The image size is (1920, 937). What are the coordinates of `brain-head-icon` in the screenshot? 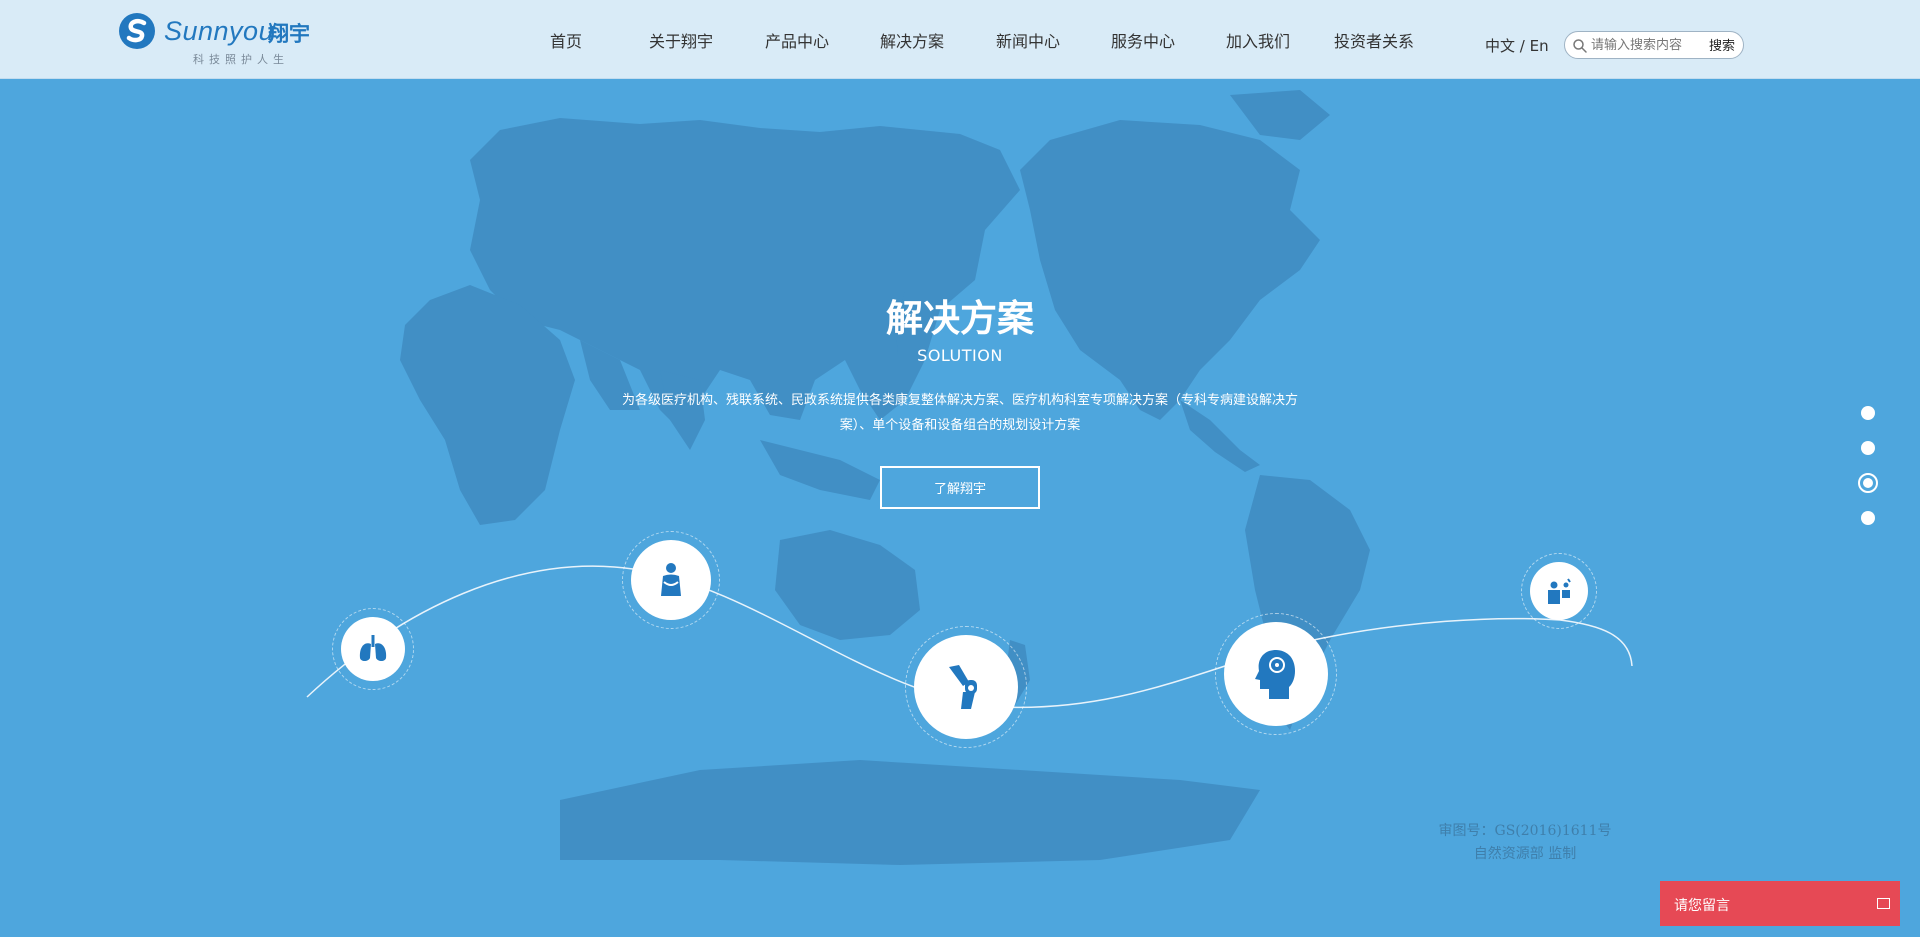 It's located at (1275, 674).